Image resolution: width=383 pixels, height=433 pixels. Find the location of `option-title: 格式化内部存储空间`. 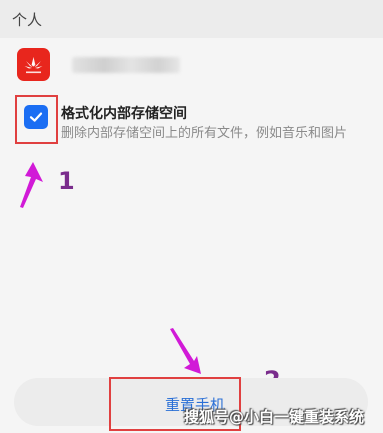

option-title: 格式化内部存储空间 is located at coordinates (124, 114).